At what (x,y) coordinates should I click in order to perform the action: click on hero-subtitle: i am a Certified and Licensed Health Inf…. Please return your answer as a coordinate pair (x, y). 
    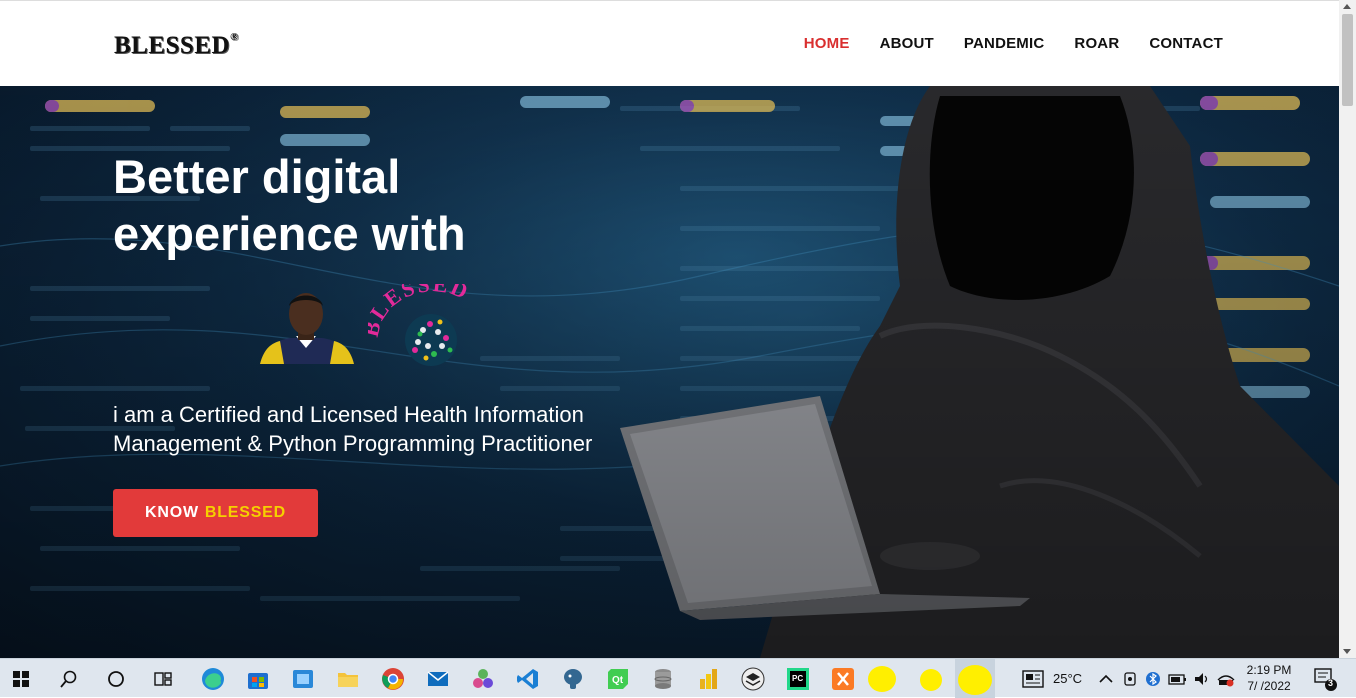
    Looking at the image, I should click on (353, 429).